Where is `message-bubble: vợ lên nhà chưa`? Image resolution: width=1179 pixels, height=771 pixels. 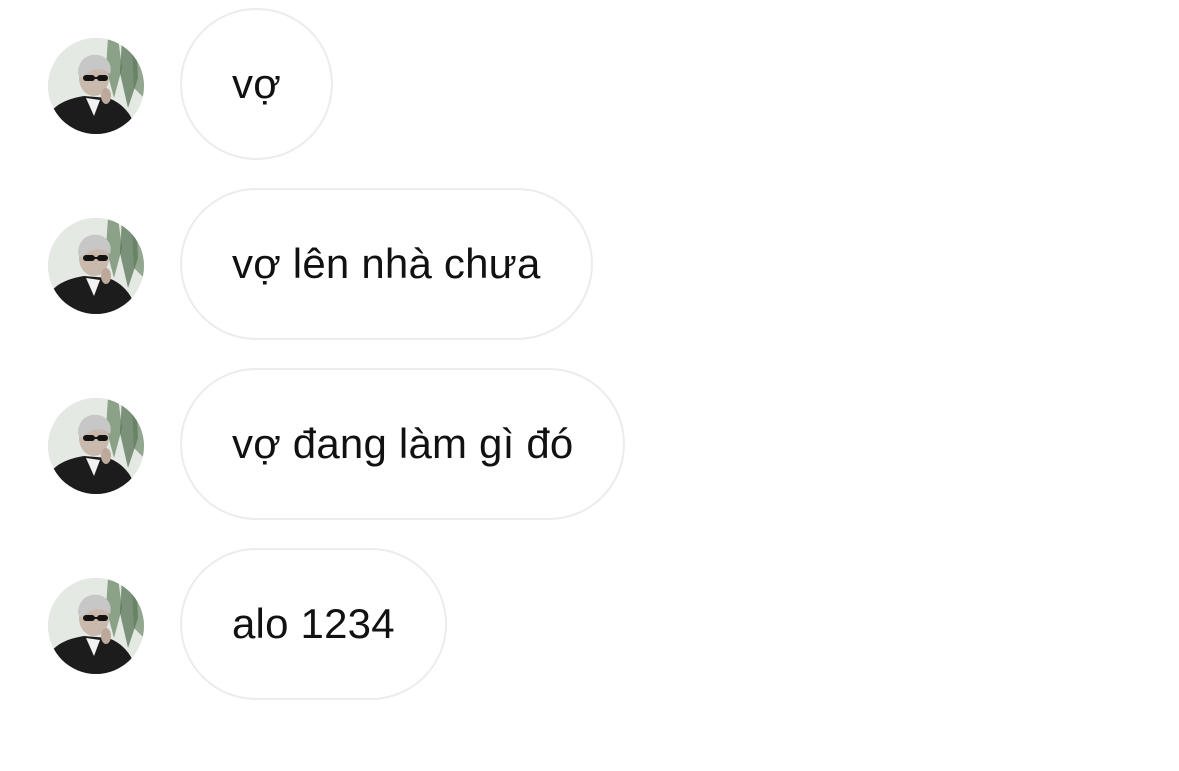 message-bubble: vợ lên nhà chưa is located at coordinates (386, 264).